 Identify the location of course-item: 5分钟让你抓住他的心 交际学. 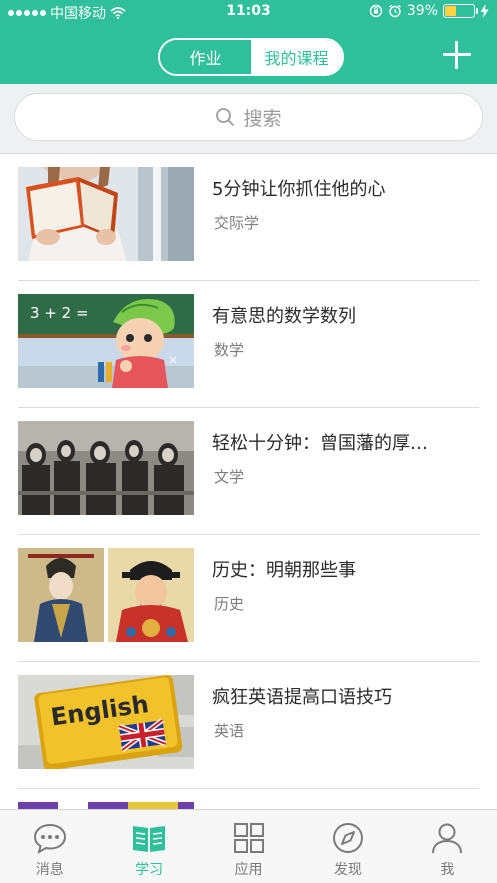
(248, 217).